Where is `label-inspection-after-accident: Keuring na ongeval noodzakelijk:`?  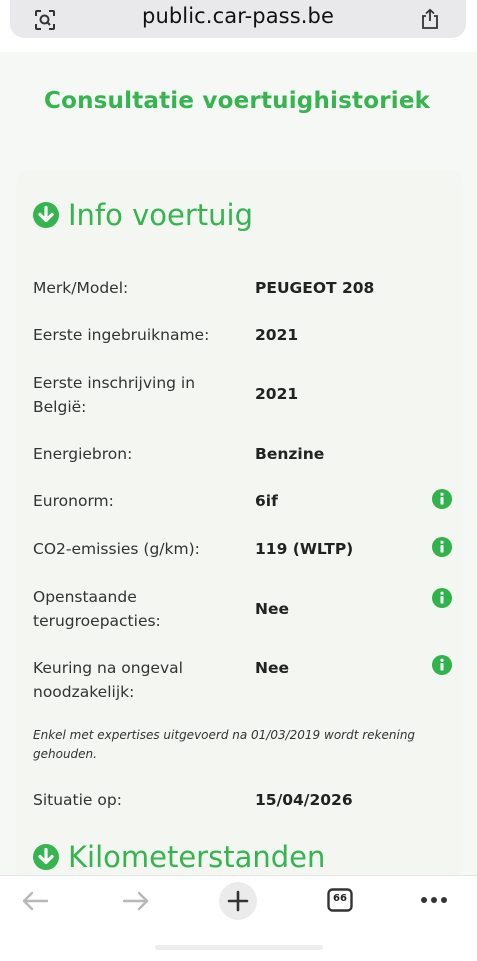 label-inspection-after-accident: Keuring na ongeval noodzakelijk: is located at coordinates (108, 680).